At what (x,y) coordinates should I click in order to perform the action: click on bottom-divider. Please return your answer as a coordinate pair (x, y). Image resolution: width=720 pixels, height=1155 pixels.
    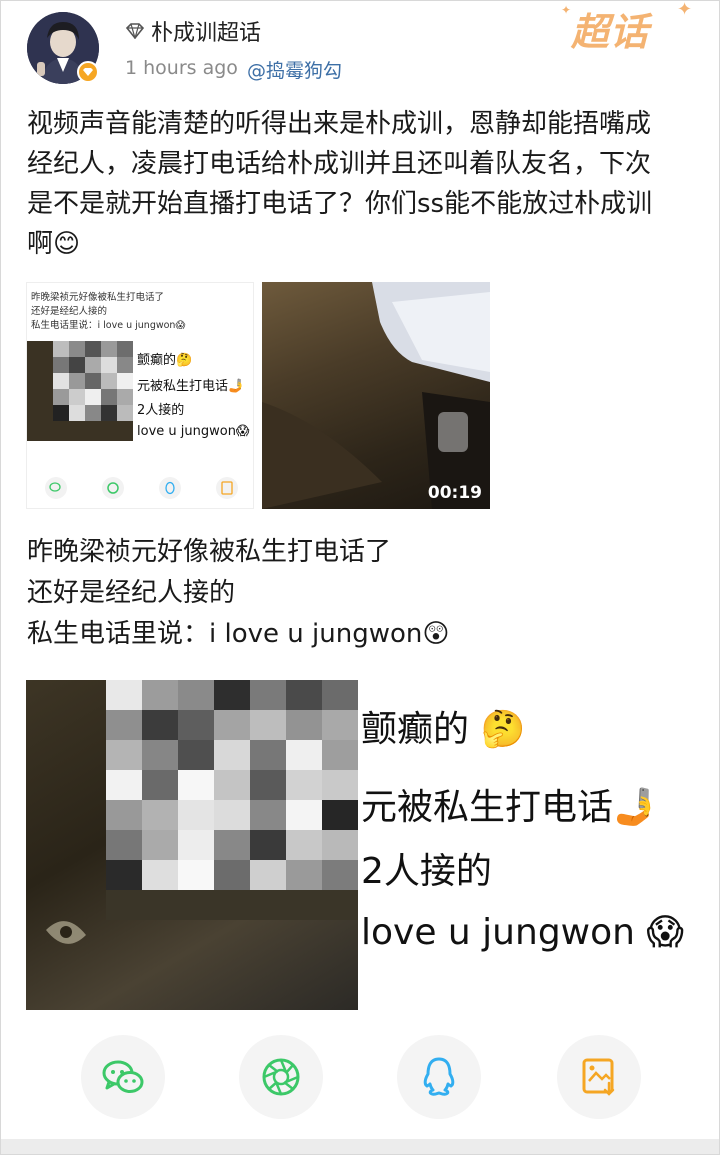
    Looking at the image, I should click on (360, 1146).